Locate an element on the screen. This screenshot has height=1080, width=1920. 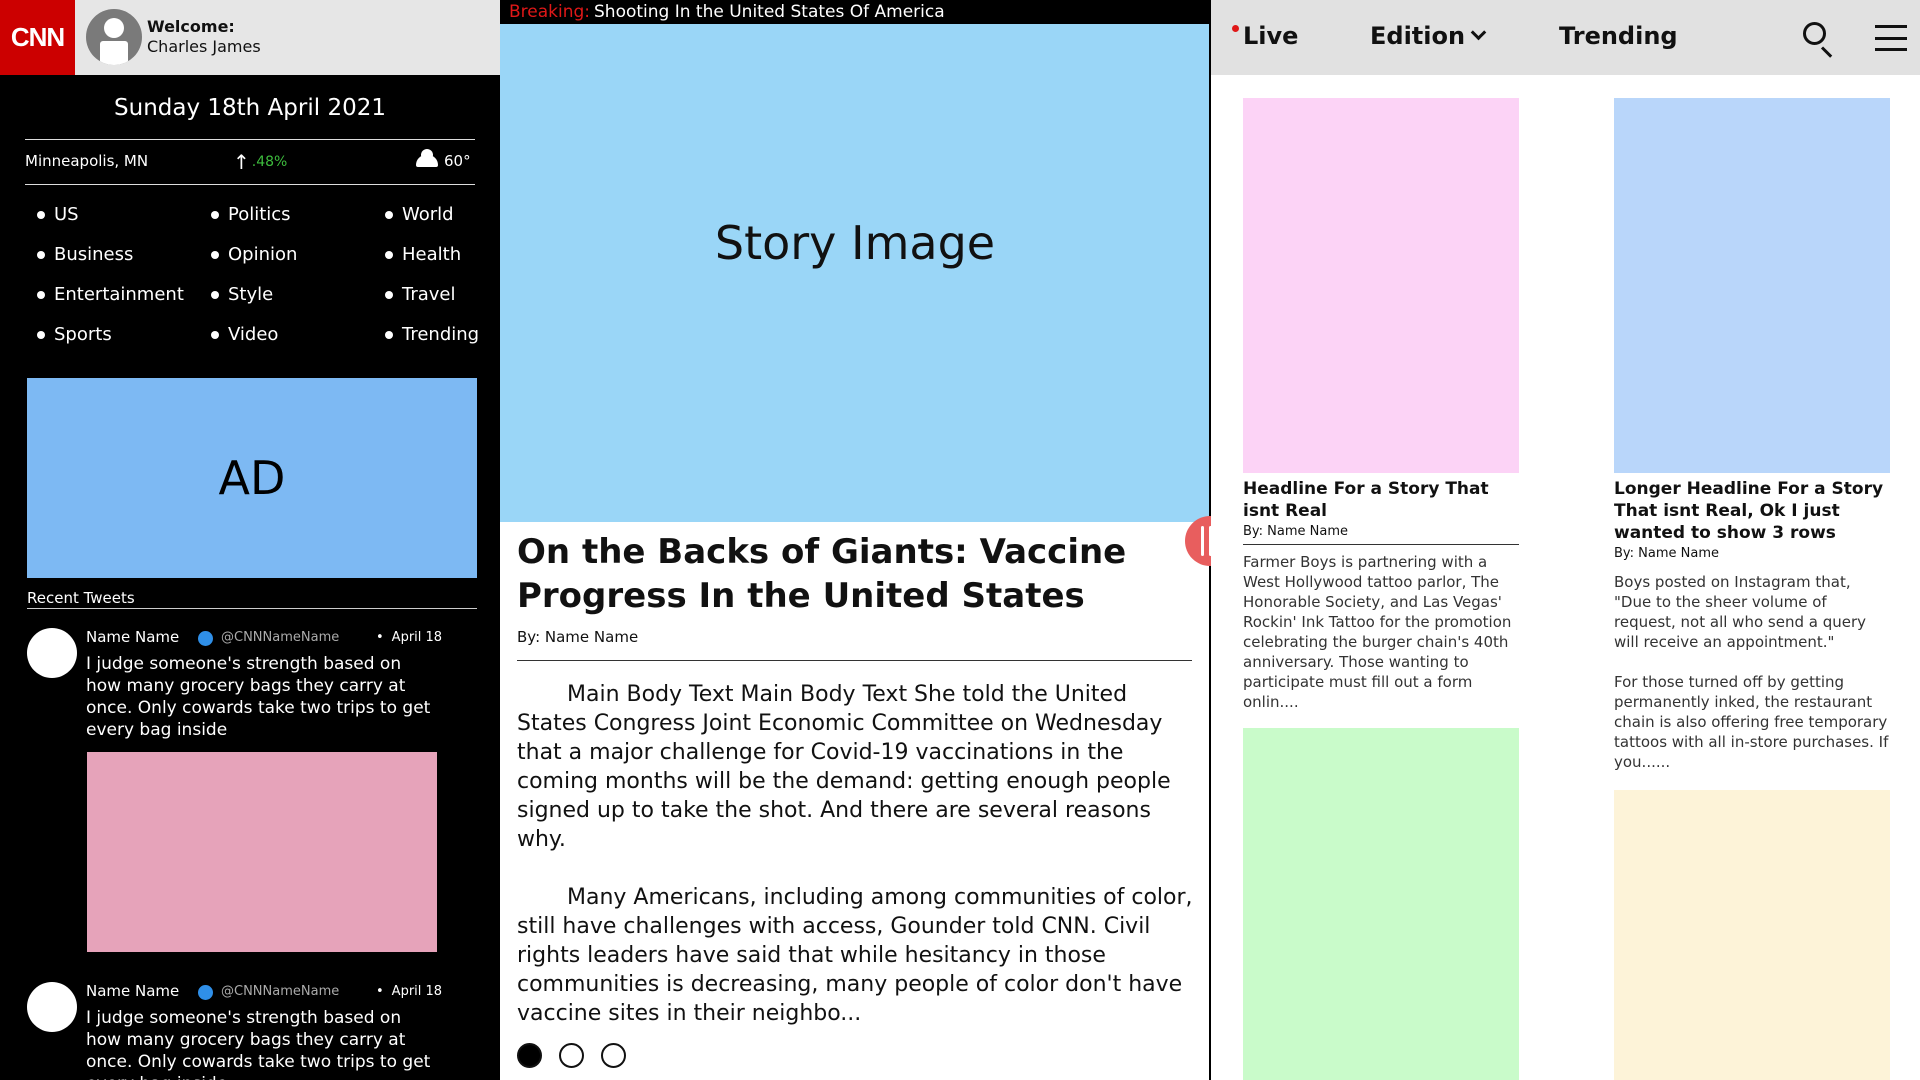
page-dot-active is located at coordinates (529, 1055).